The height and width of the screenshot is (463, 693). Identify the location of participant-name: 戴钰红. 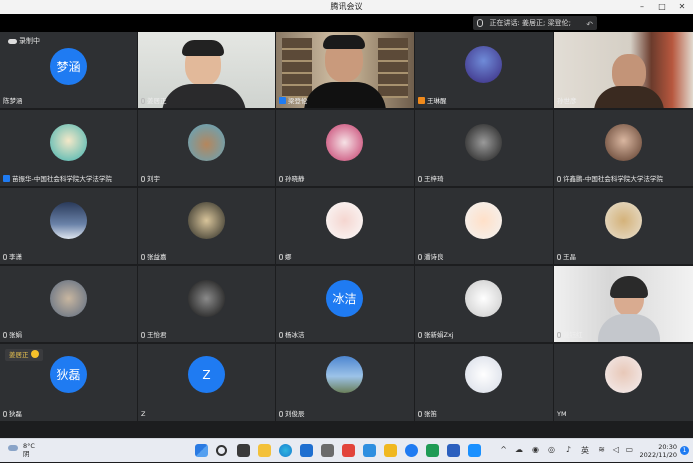
(570, 335).